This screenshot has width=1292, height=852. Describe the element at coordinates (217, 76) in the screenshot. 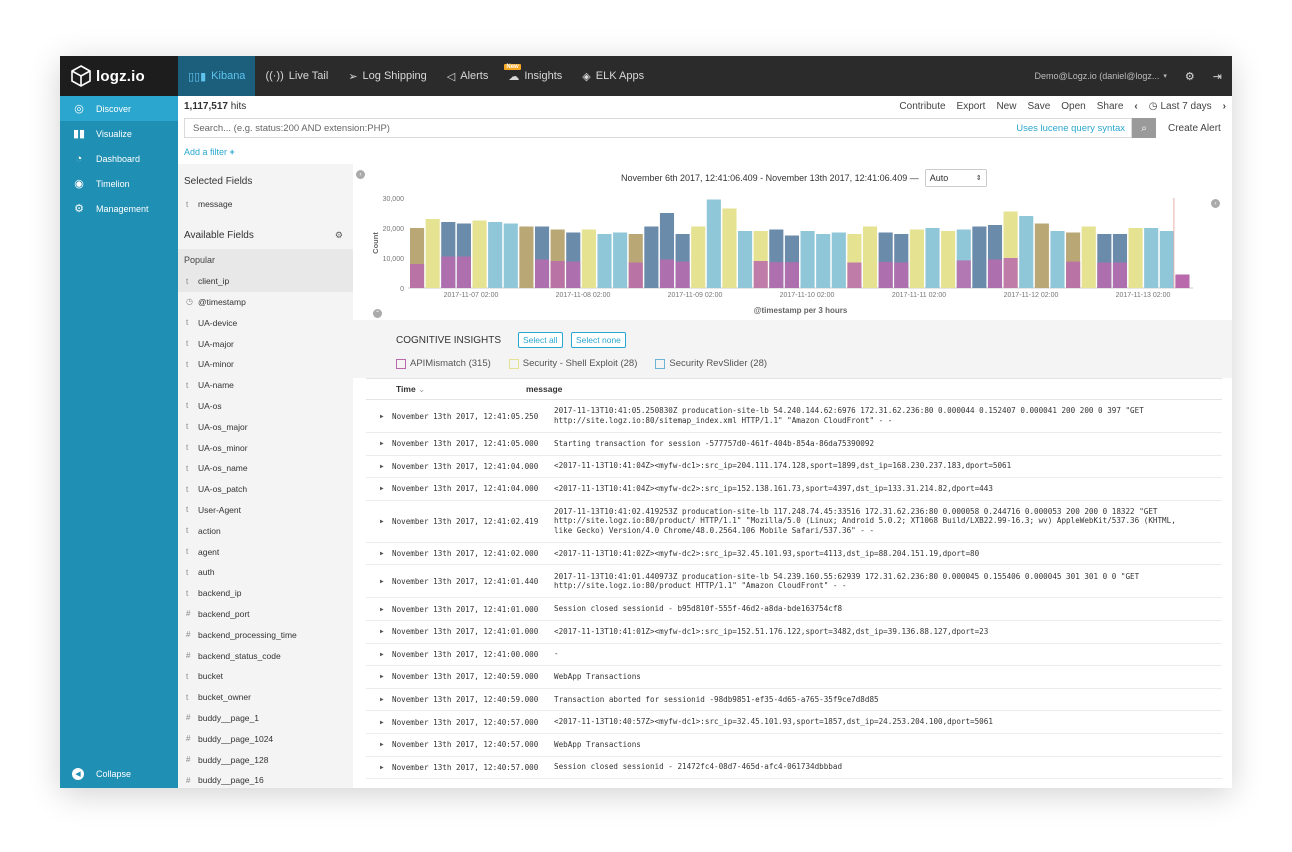

I see `nav-kibana: ▯▯▮ Kibana` at that location.